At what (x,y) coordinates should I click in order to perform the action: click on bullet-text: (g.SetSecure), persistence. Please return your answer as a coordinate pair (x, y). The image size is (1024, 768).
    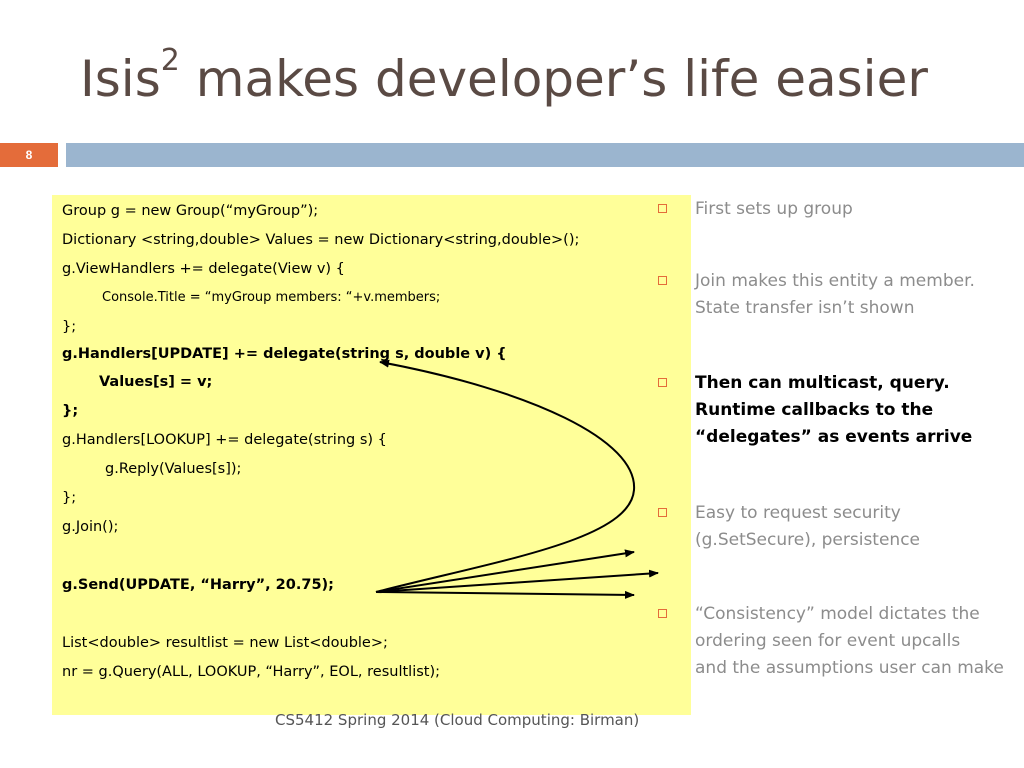
    Looking at the image, I should click on (808, 540).